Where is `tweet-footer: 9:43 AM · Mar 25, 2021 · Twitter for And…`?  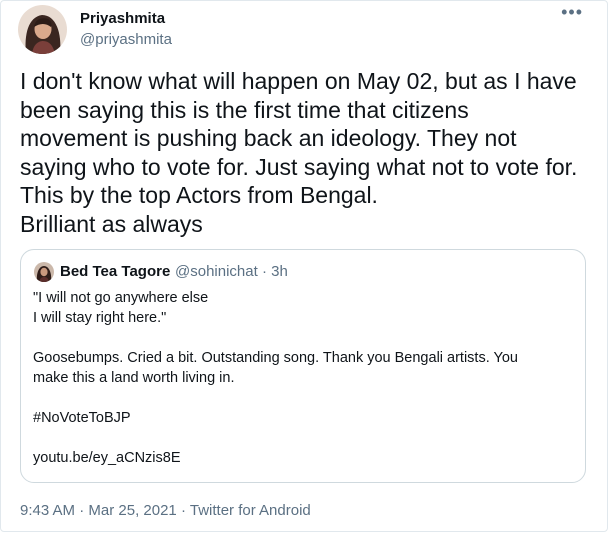 tweet-footer: 9:43 AM · Mar 25, 2021 · Twitter for And… is located at coordinates (165, 510).